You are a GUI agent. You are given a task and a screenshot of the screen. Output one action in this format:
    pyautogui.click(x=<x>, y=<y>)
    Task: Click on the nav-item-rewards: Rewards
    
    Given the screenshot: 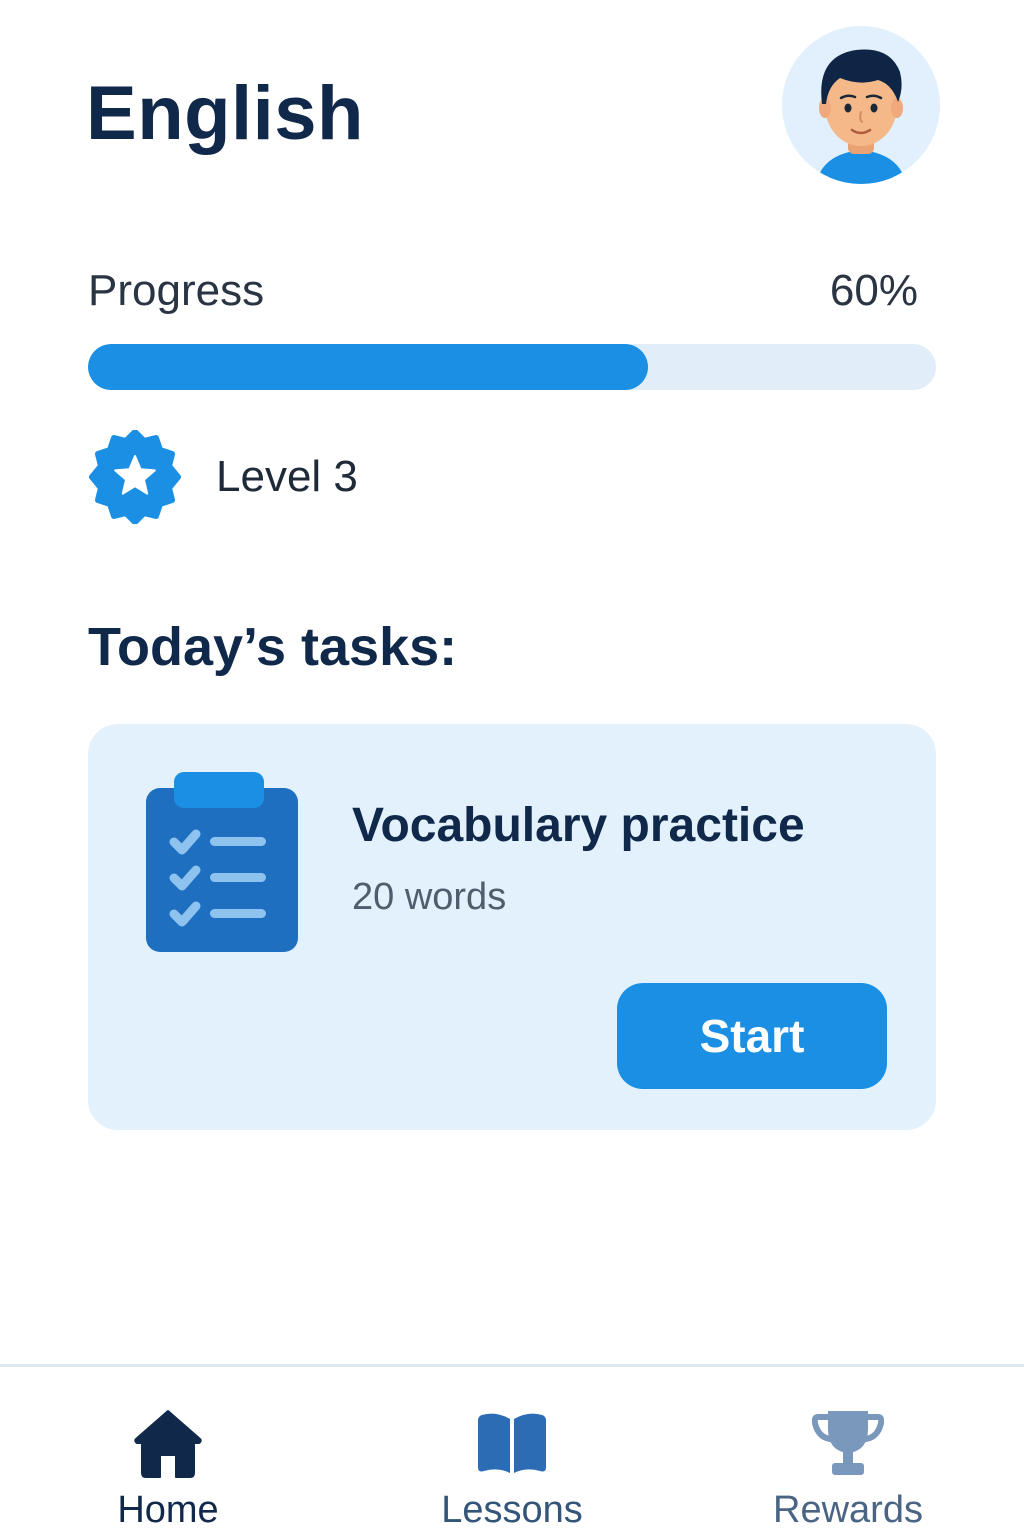 What is the action you would take?
    pyautogui.click(x=848, y=1451)
    